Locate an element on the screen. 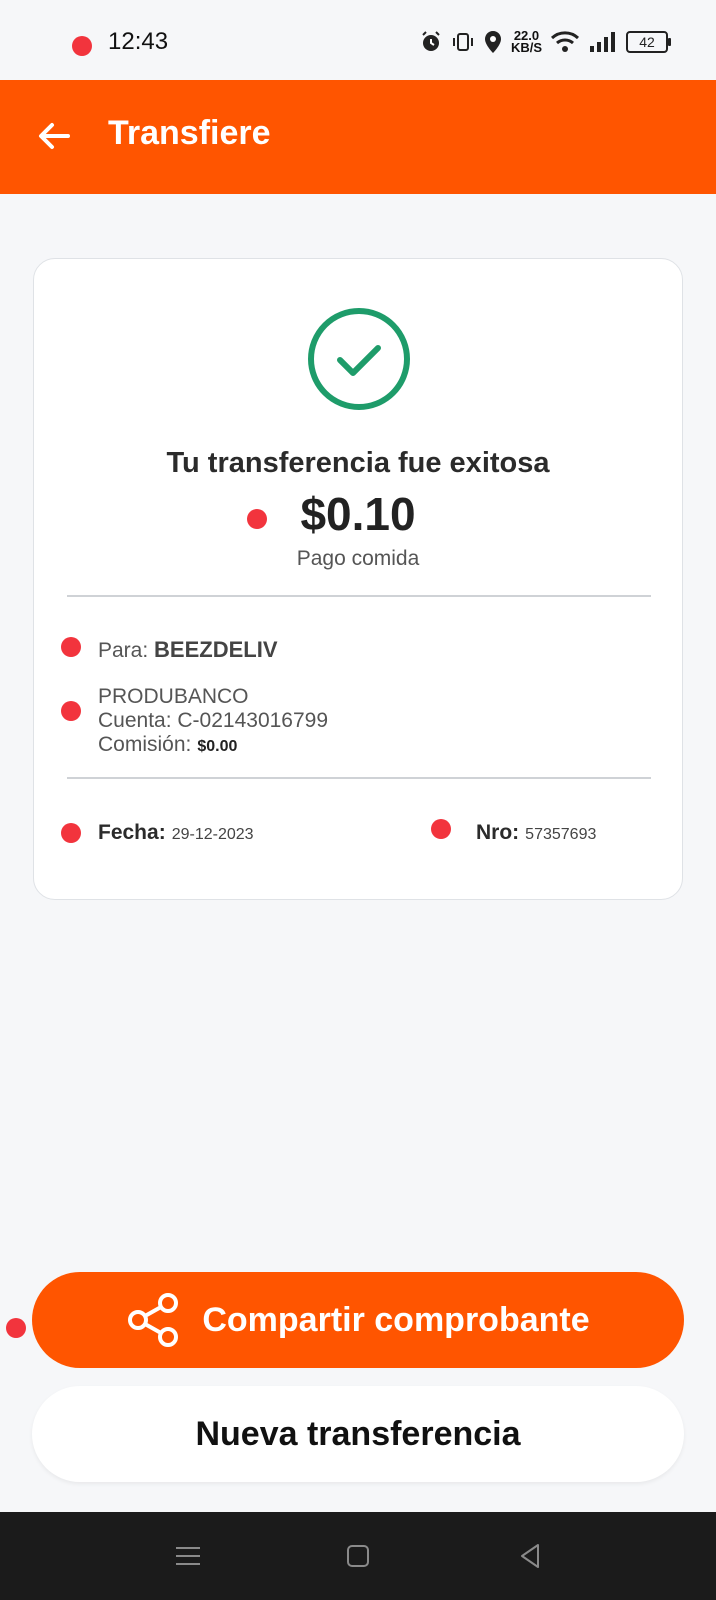 This screenshot has width=716, height=1600. back-icon is located at coordinates (530, 1556).